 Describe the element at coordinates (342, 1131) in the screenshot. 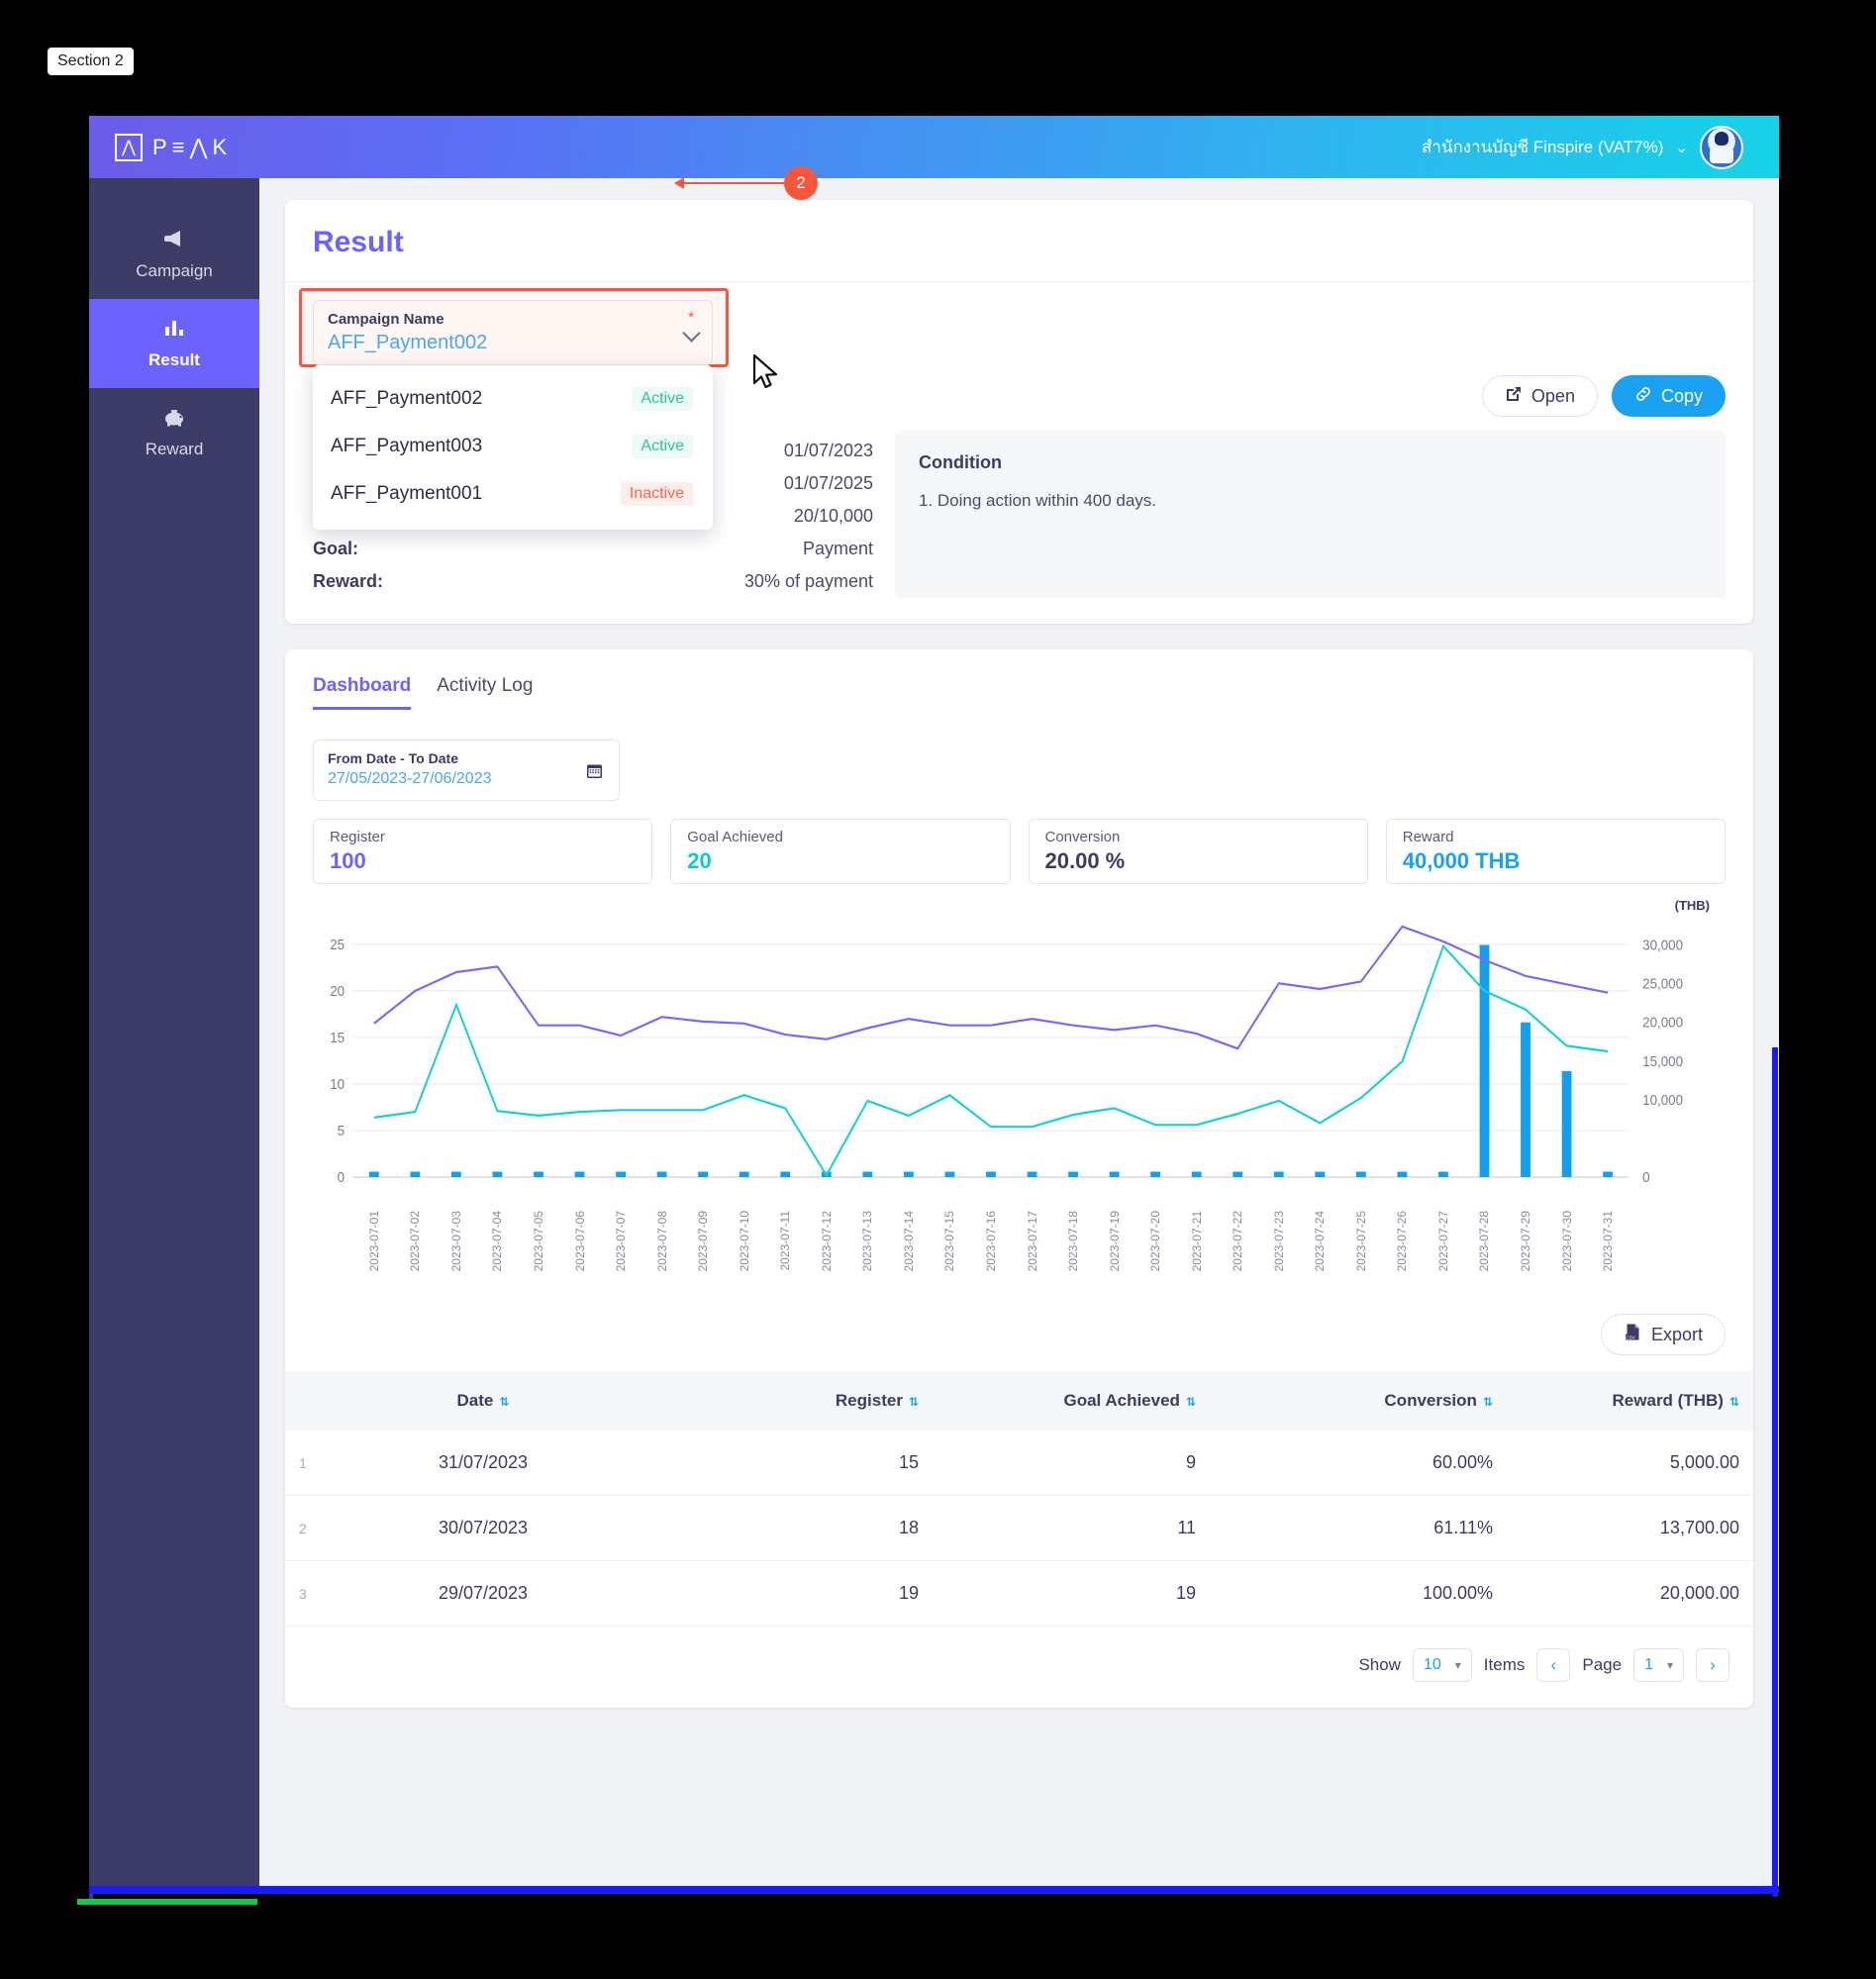

I see `svg-text: 5` at that location.